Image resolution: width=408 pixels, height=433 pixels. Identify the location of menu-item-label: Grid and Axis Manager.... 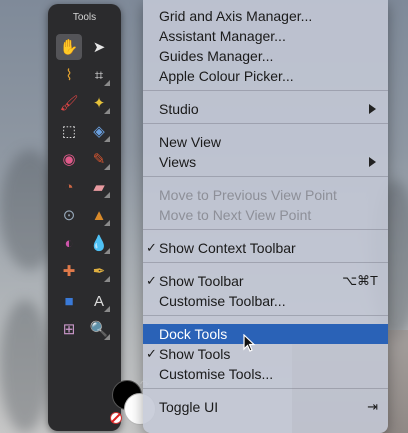
(236, 16).